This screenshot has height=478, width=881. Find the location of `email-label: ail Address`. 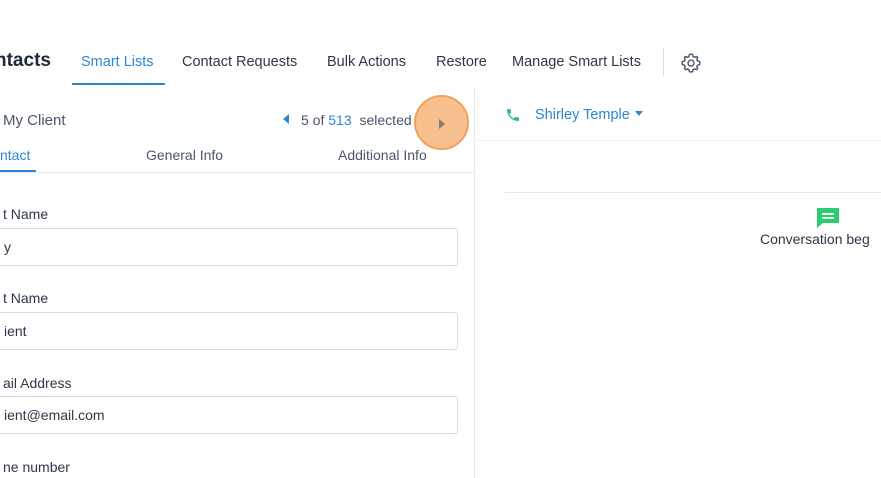

email-label: ail Address is located at coordinates (37, 383).